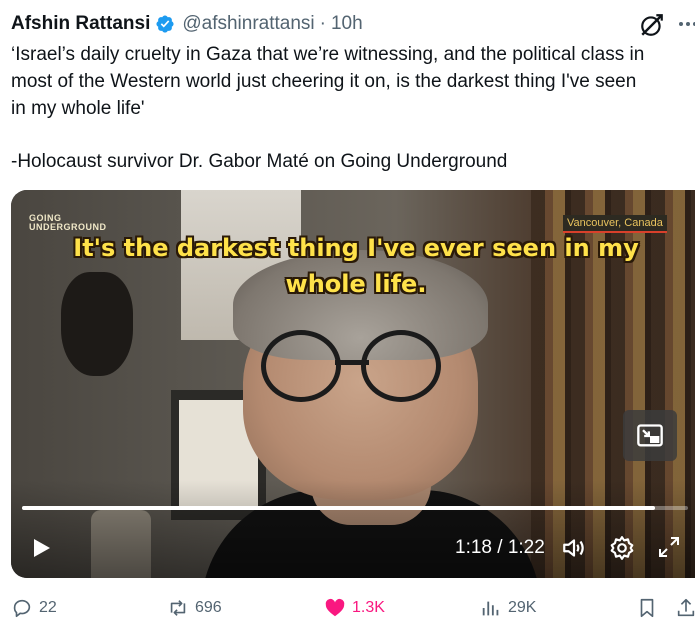 The width and height of the screenshot is (695, 623). I want to click on progress-fill, so click(338, 508).